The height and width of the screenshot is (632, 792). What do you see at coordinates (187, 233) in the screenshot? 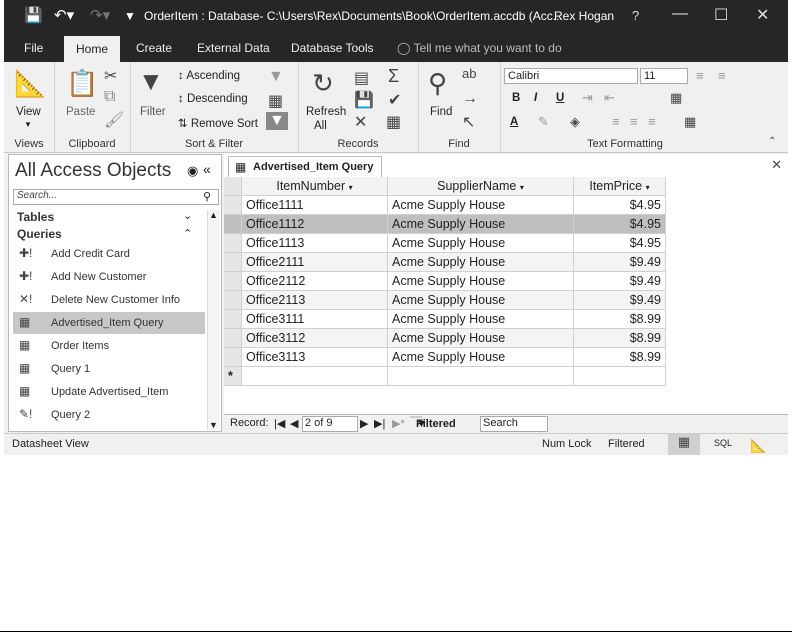
I see `collapse-queries-icon: ⌃` at bounding box center [187, 233].